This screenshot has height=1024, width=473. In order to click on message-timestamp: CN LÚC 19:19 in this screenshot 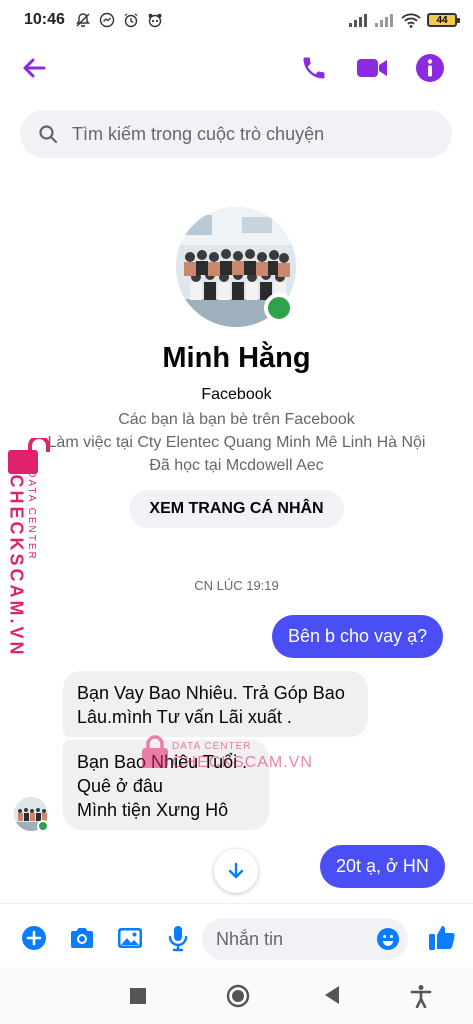, I will do `click(236, 585)`.